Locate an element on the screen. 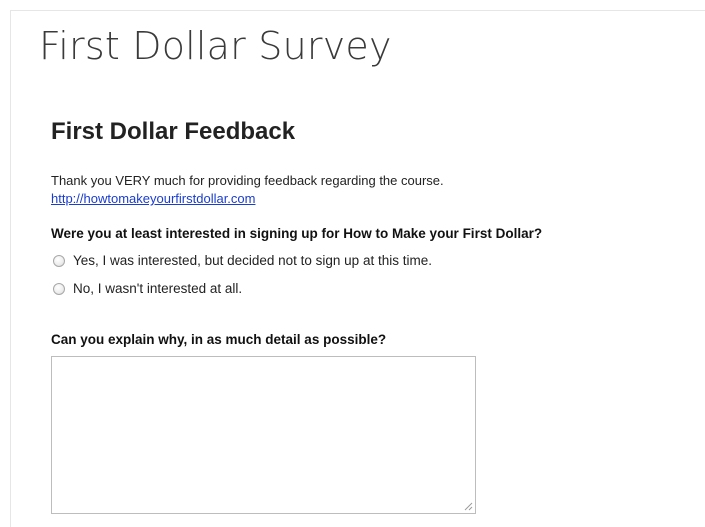 This screenshot has height=527, width=705. course-link: http://howtomakeyourfirstdollar.com is located at coordinates (153, 199).